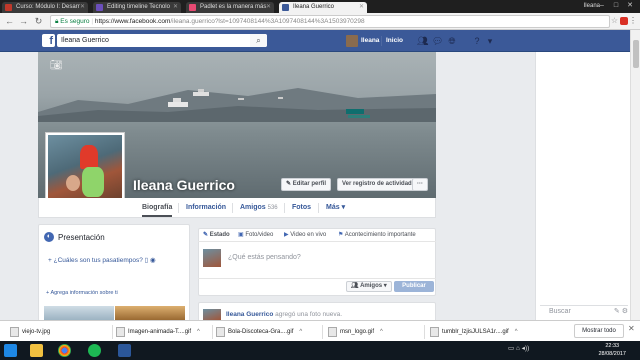 The width and height of the screenshot is (640, 360). What do you see at coordinates (612, 350) in the screenshot?
I see `clock: 22:33 28/08/2017` at bounding box center [612, 350].